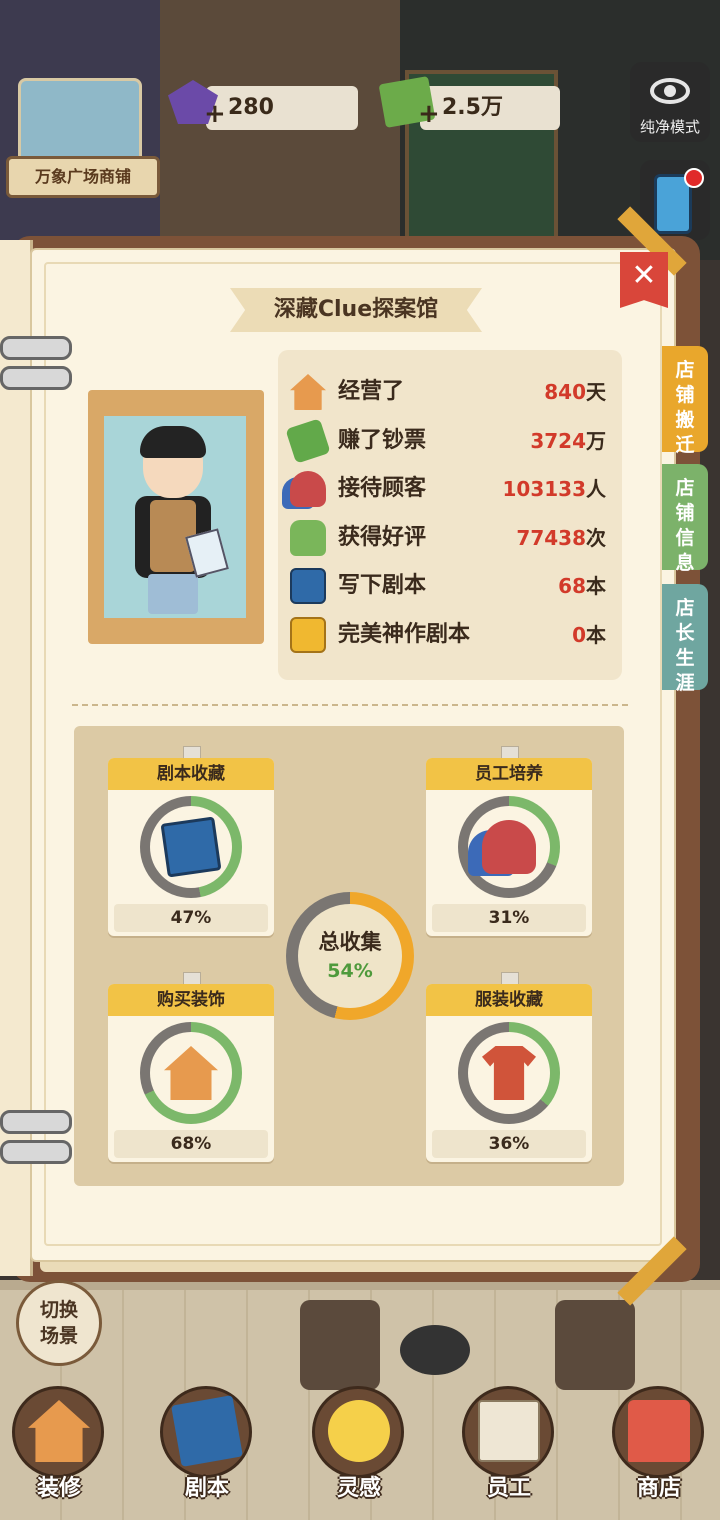 Image resolution: width=720 pixels, height=1520 pixels. Describe the element at coordinates (429, 114) in the screenshot. I see `add-cash-icon: +` at that location.